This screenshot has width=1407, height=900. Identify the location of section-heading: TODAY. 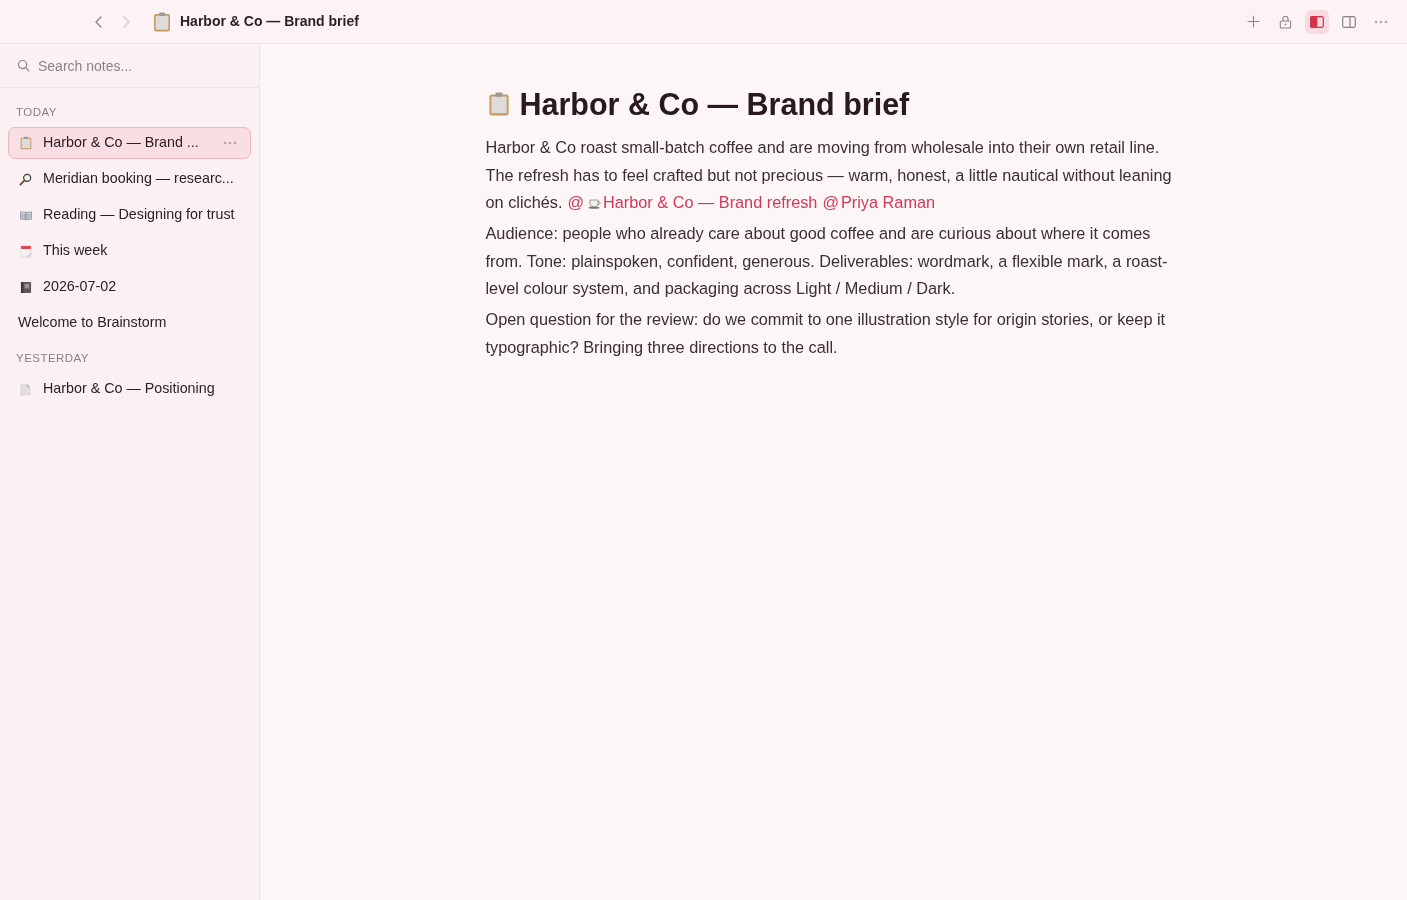
(36, 113).